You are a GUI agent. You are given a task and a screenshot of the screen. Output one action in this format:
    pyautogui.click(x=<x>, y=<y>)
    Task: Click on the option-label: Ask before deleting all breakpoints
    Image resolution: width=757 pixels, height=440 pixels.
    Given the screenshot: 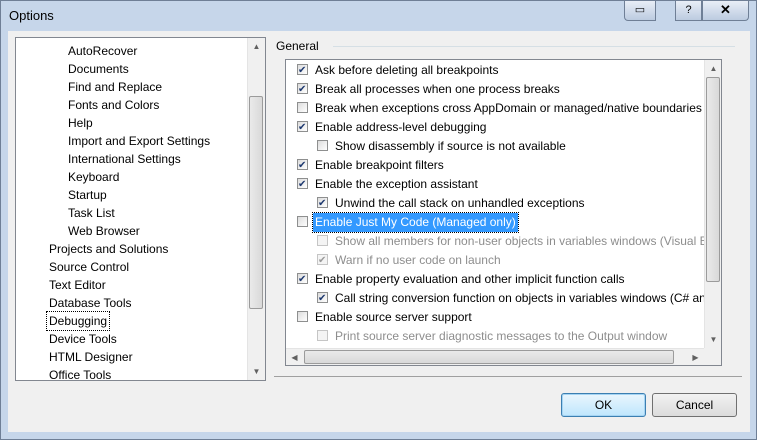 What is the action you would take?
    pyautogui.click(x=407, y=70)
    